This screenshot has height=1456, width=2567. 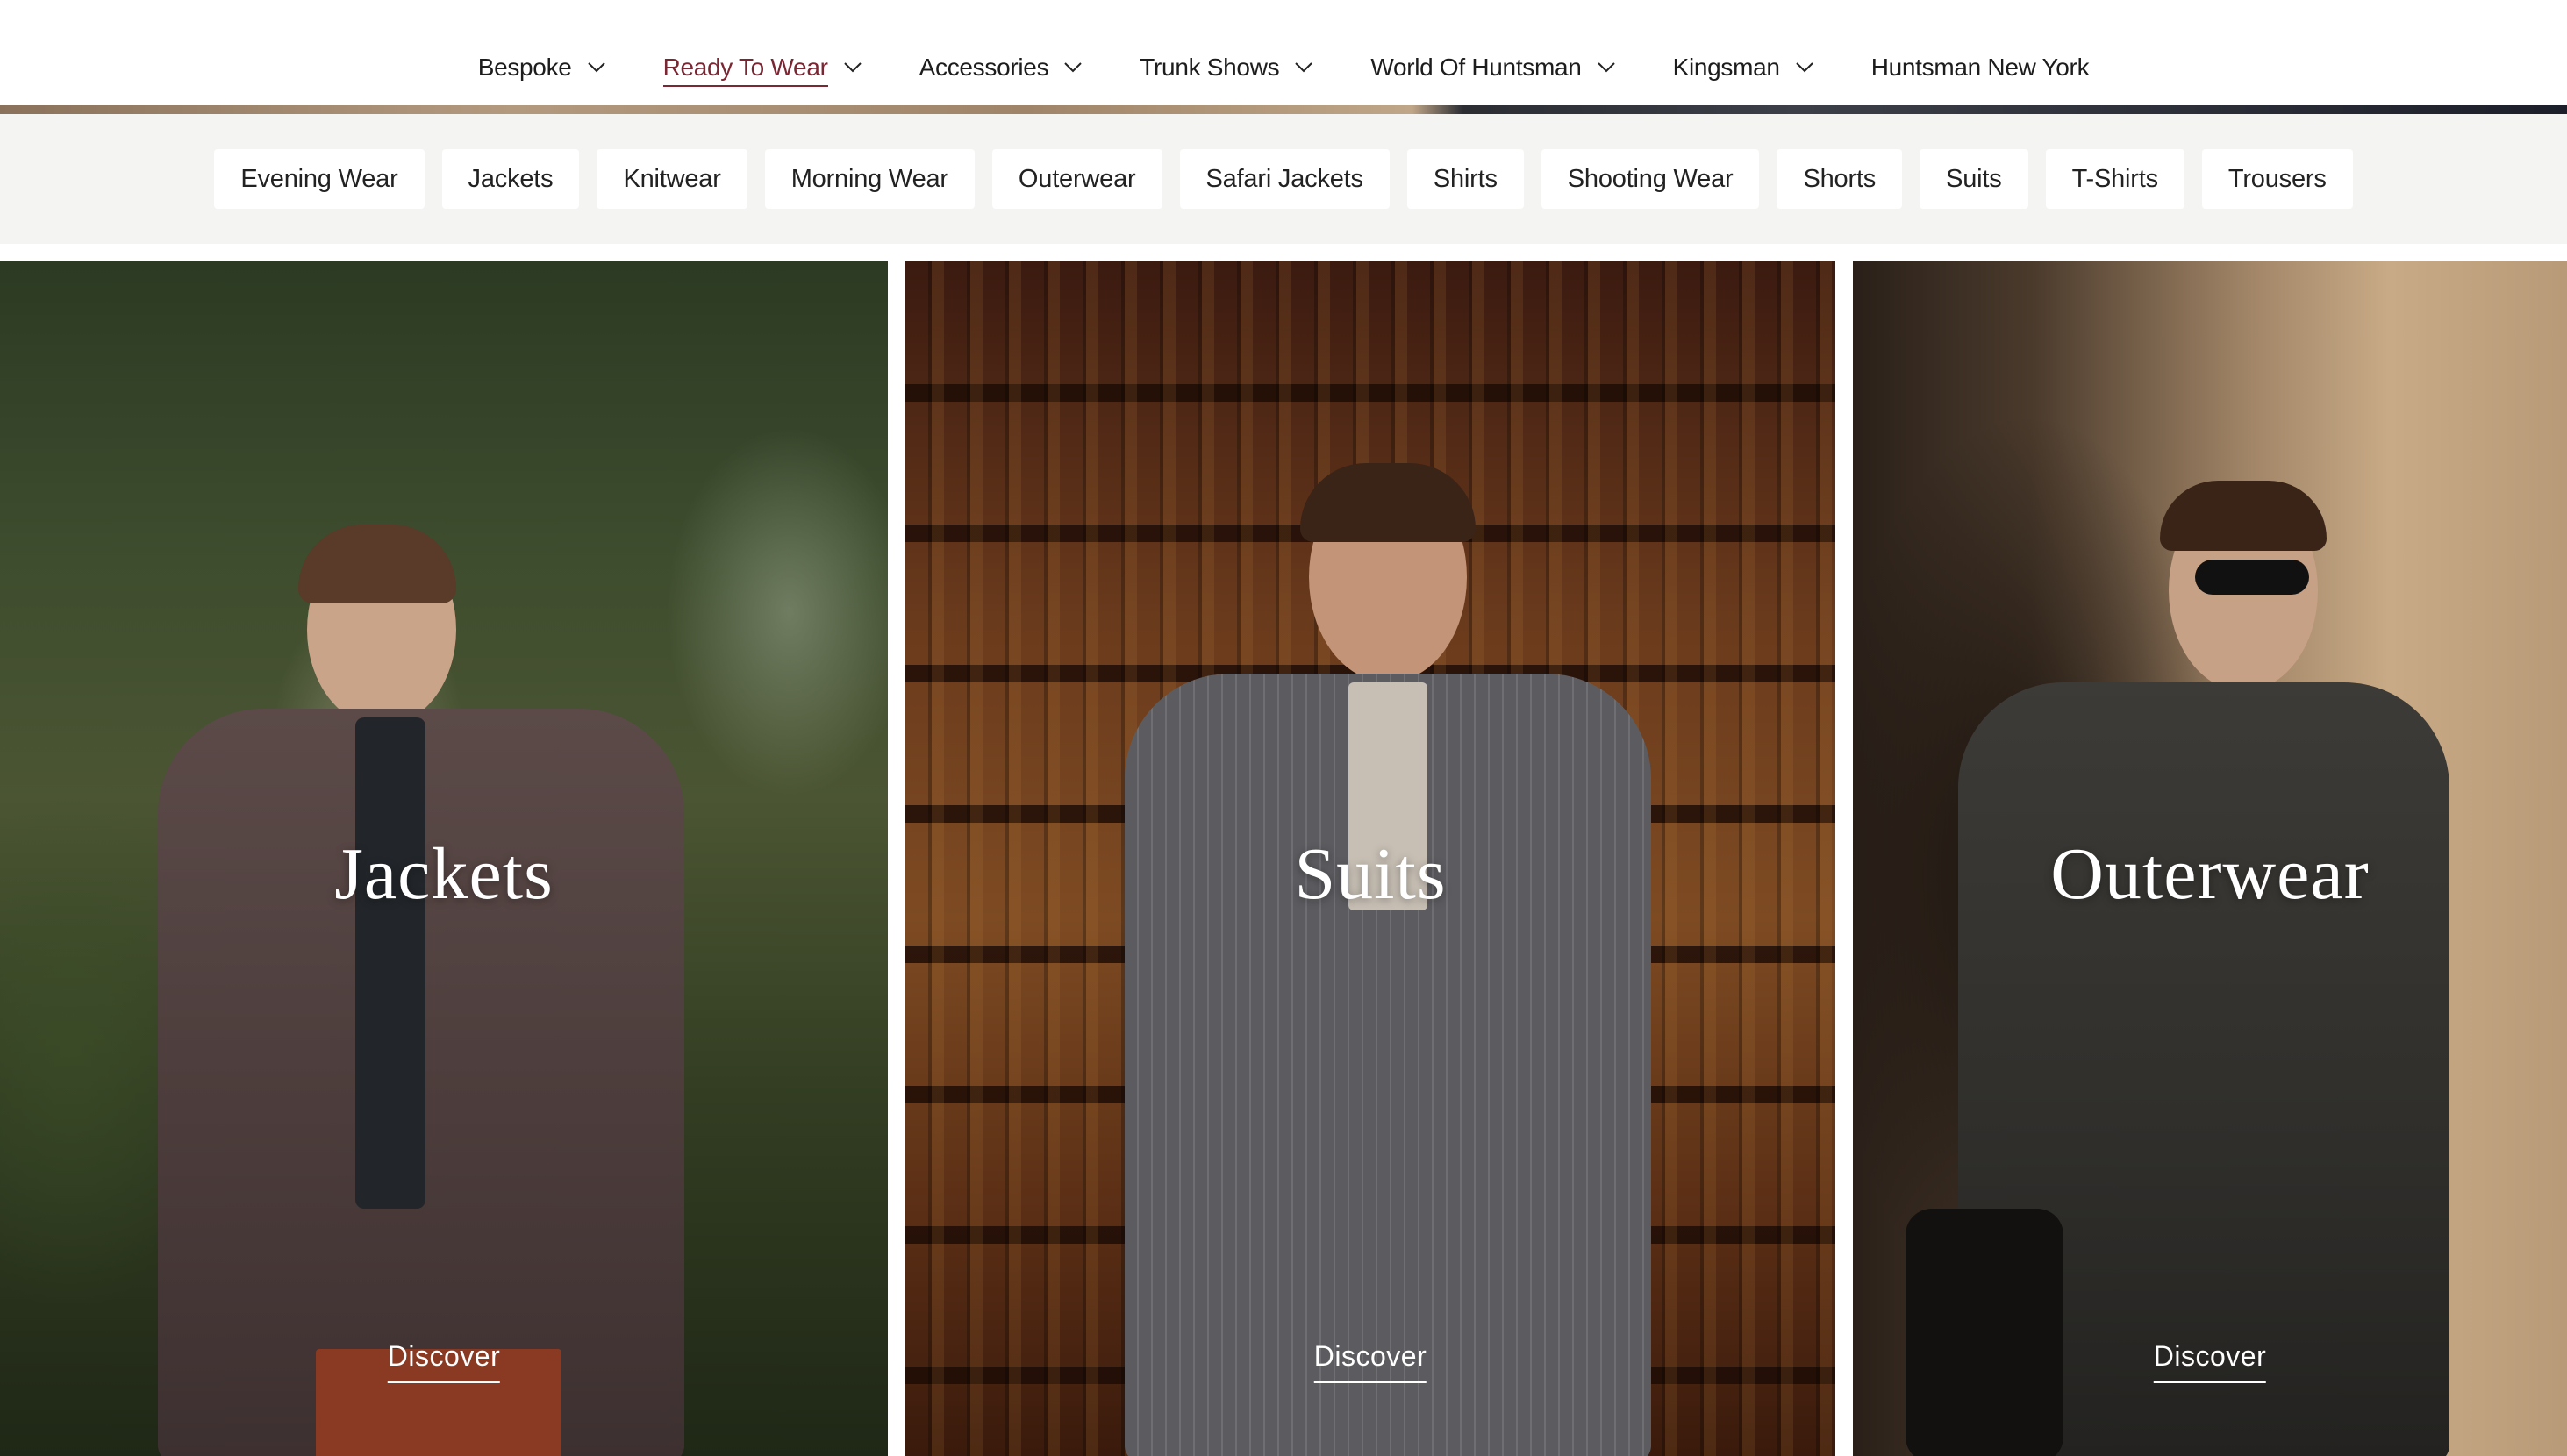 I want to click on nav-label: Kingsman, so click(x=1726, y=67).